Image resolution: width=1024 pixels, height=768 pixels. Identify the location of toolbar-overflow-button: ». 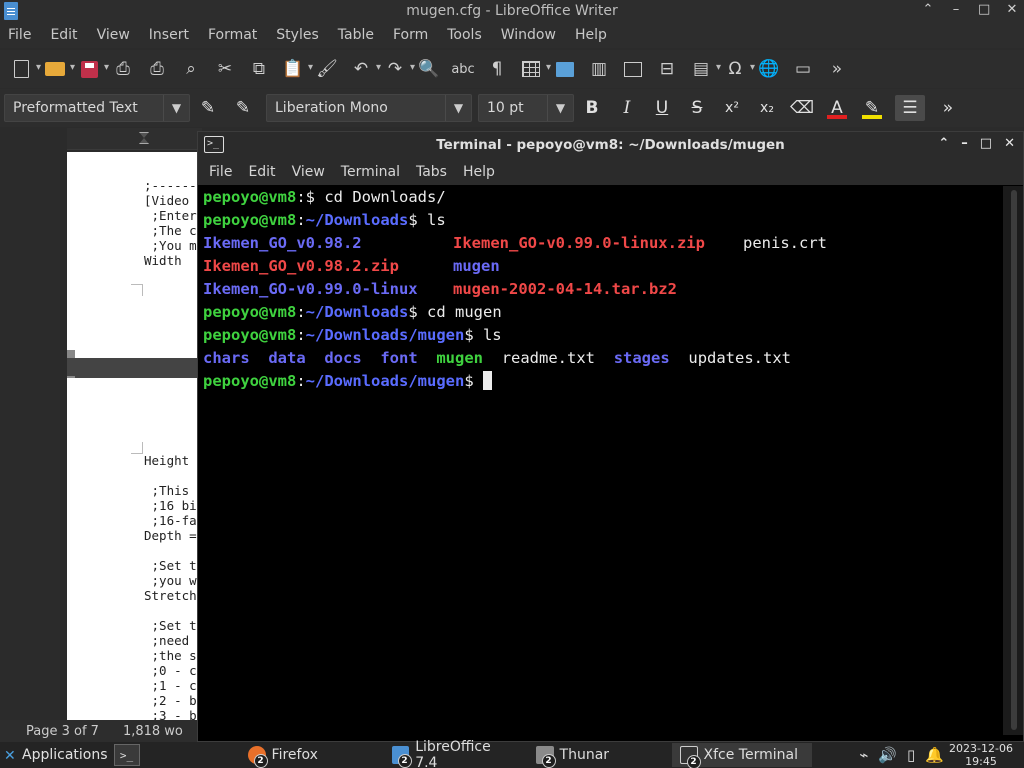
(837, 69).